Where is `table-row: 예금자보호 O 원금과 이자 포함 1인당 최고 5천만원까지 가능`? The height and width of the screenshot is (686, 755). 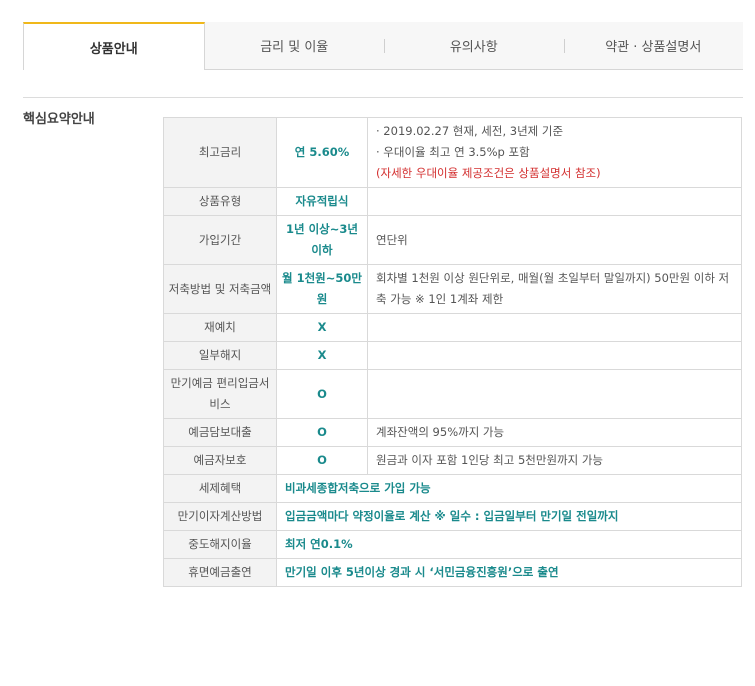
table-row: 예금자보호 O 원금과 이자 포함 1인당 최고 5천만원까지 가능 is located at coordinates (452, 460).